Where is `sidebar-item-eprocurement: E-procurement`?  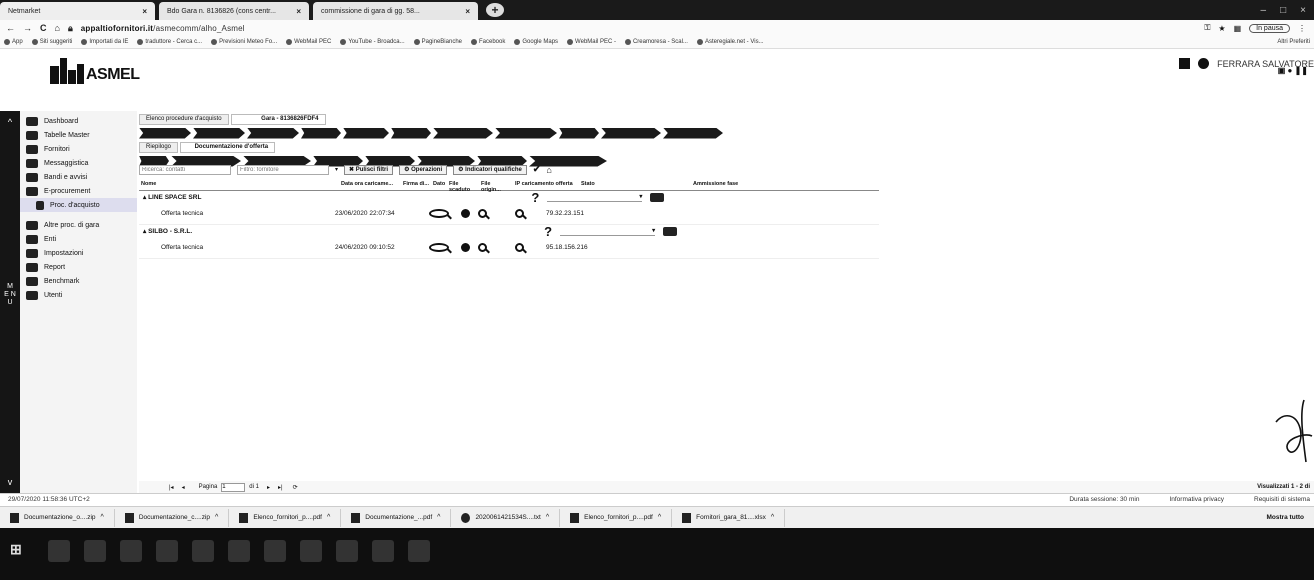
sidebar-item-eprocurement: E-procurement is located at coordinates (78, 191).